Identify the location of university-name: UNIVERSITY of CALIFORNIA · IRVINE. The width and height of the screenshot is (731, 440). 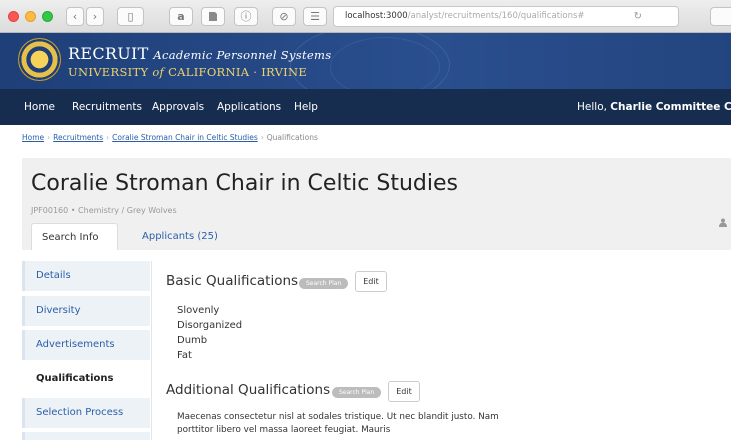
(187, 72).